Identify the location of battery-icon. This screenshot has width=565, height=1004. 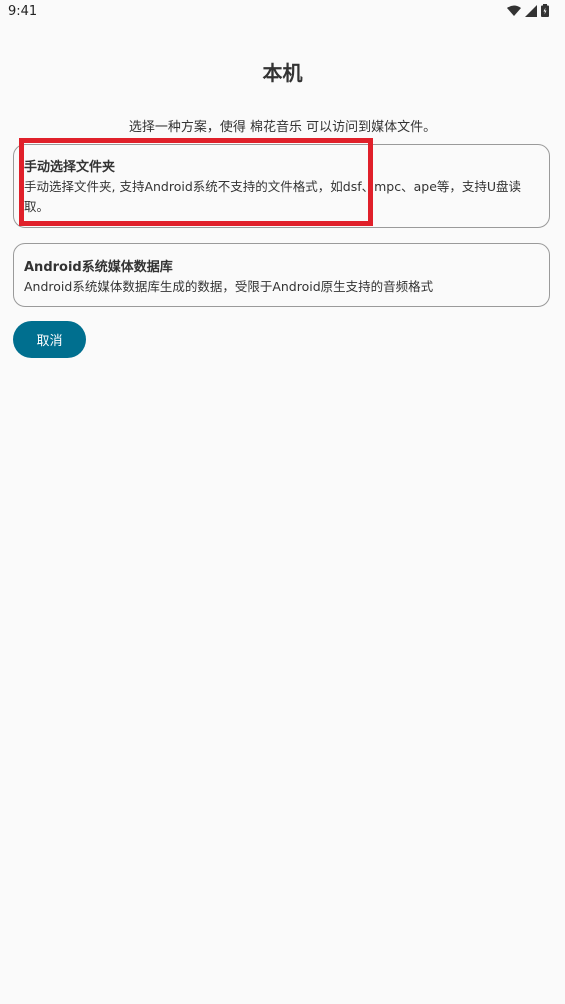
(545, 10).